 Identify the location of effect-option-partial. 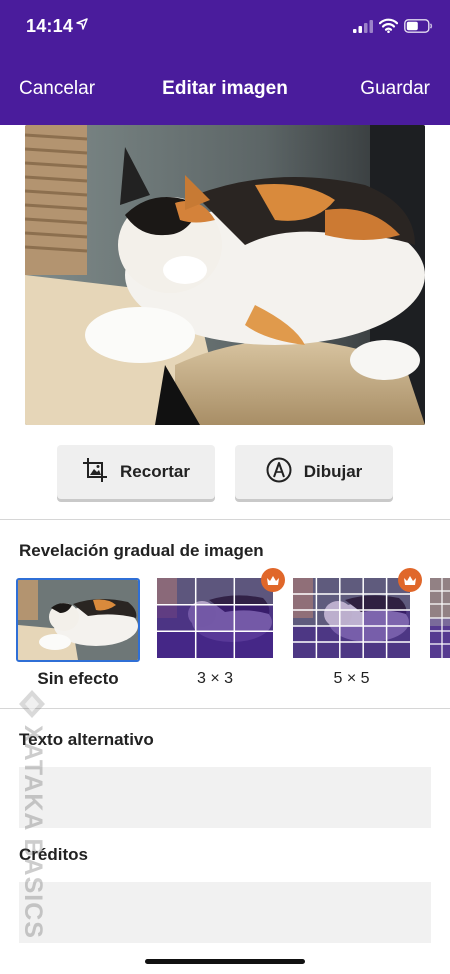
(440, 618).